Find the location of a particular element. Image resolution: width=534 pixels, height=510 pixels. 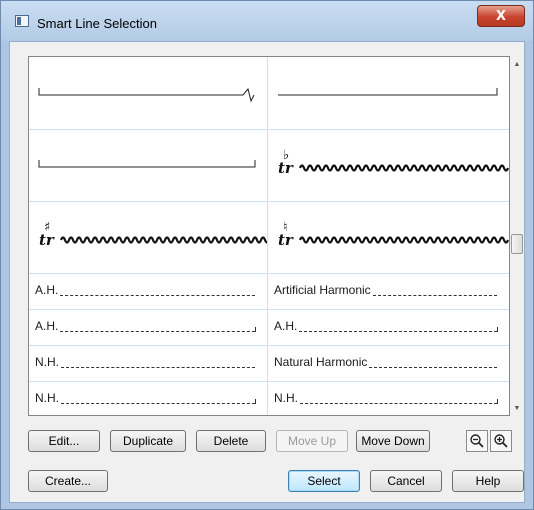

help-button: Help is located at coordinates (488, 481).